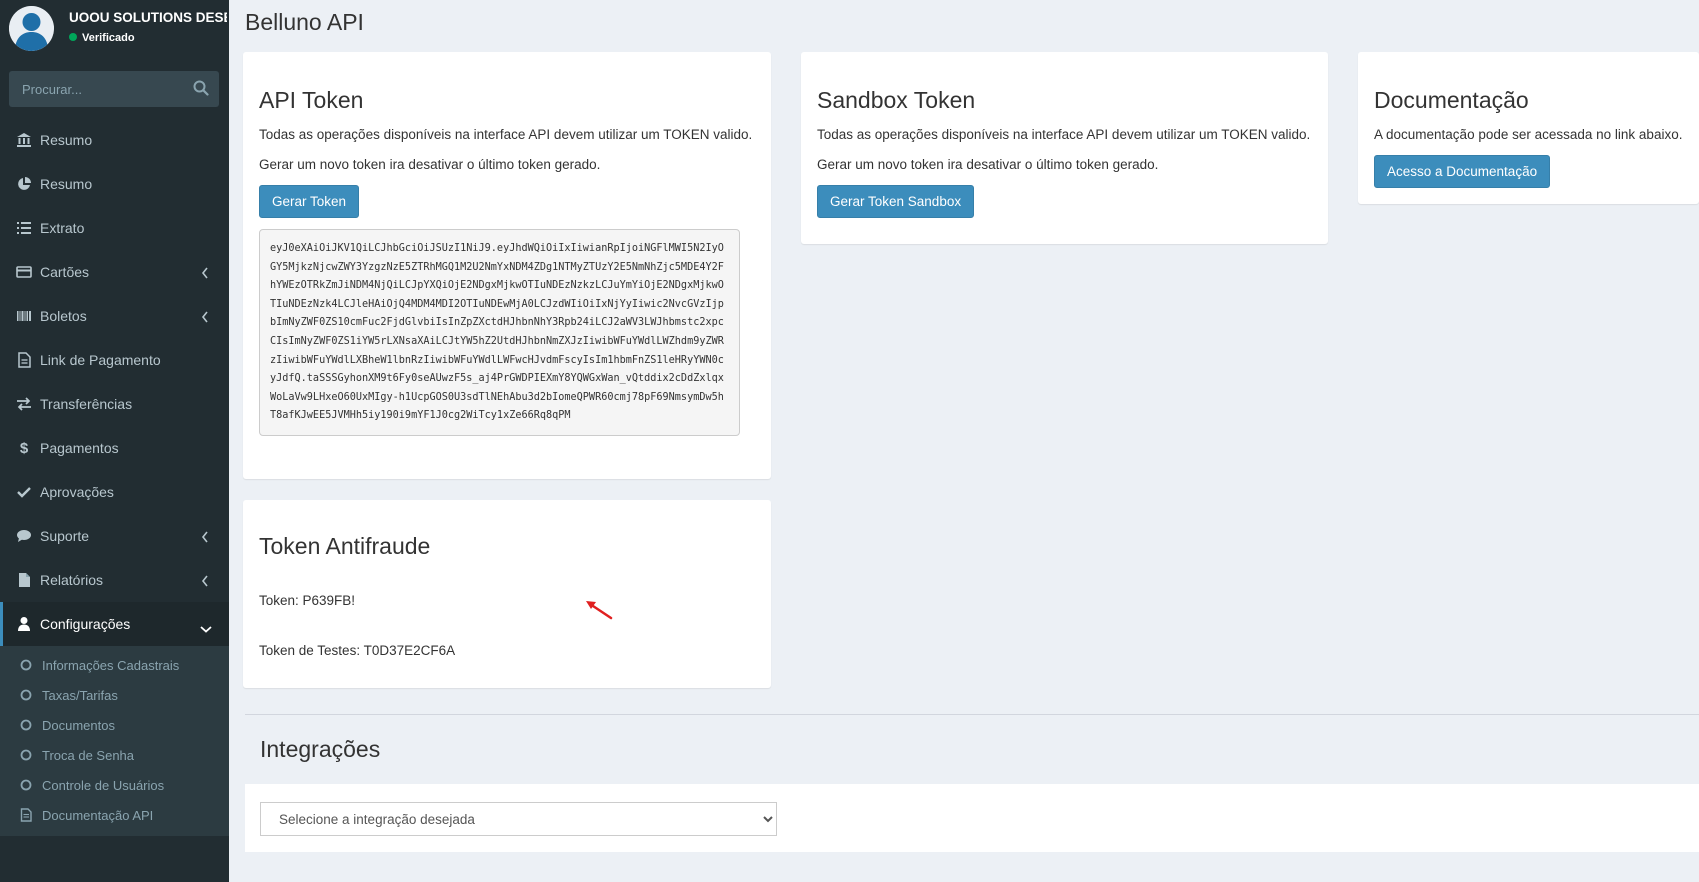  What do you see at coordinates (599, 610) in the screenshot?
I see `annotation-arrow-icon` at bounding box center [599, 610].